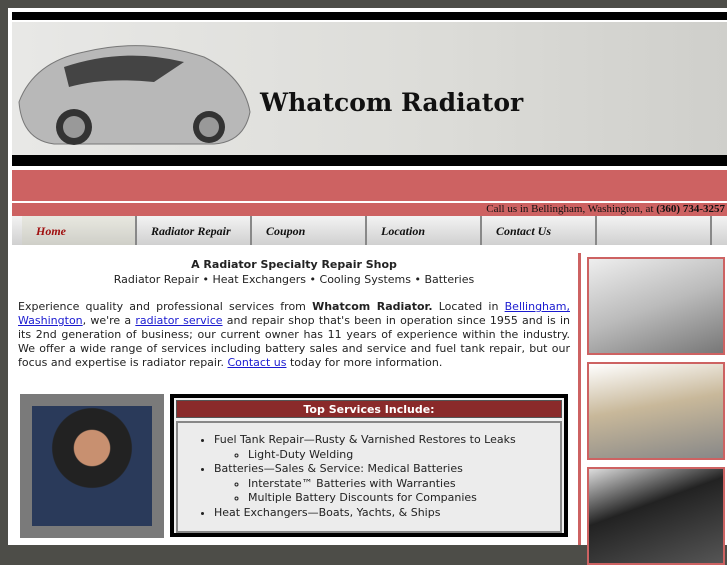 Image resolution: width=727 pixels, height=565 pixels. What do you see at coordinates (372, 306) in the screenshot?
I see `company-name: Whatcom Radiator.` at bounding box center [372, 306].